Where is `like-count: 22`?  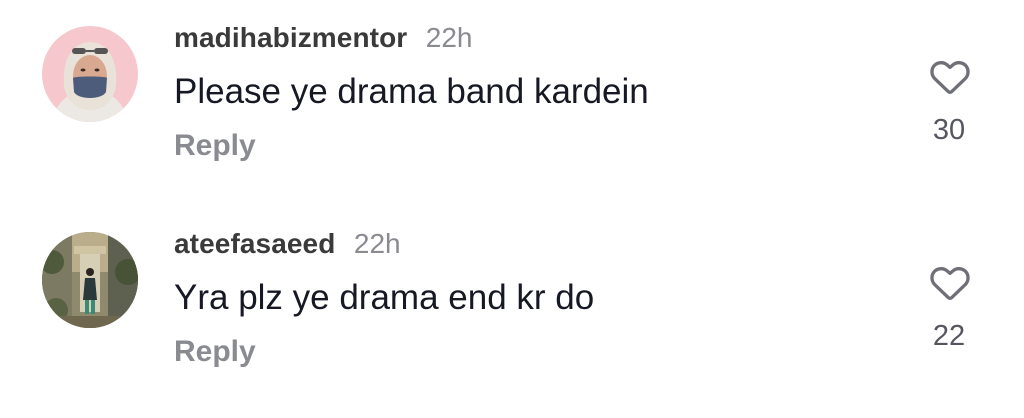
like-count: 22 is located at coordinates (949, 336).